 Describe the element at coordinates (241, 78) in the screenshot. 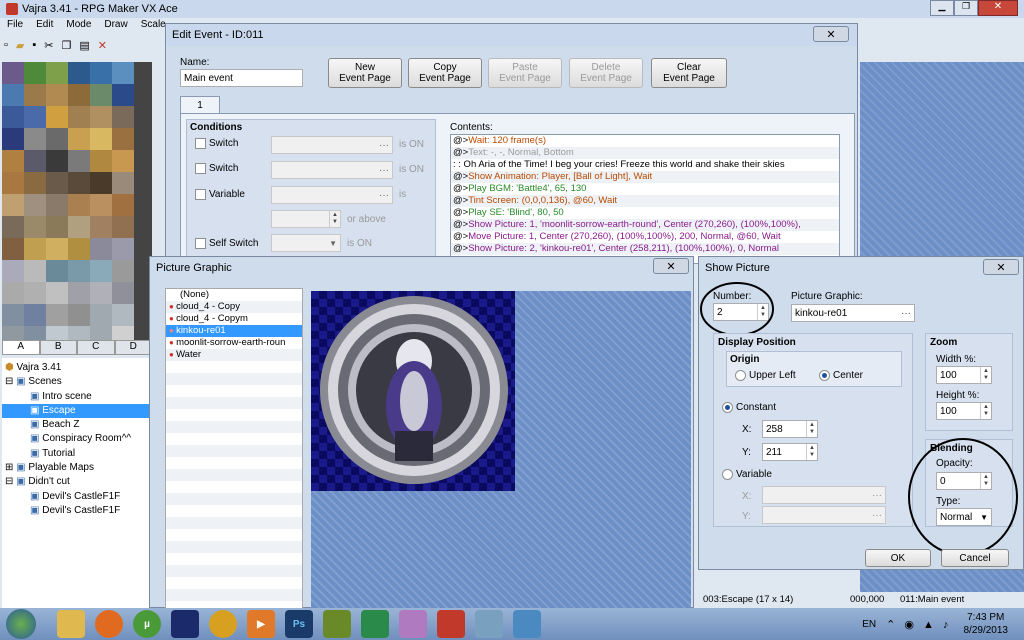

I see `event-name-input: Main event` at that location.